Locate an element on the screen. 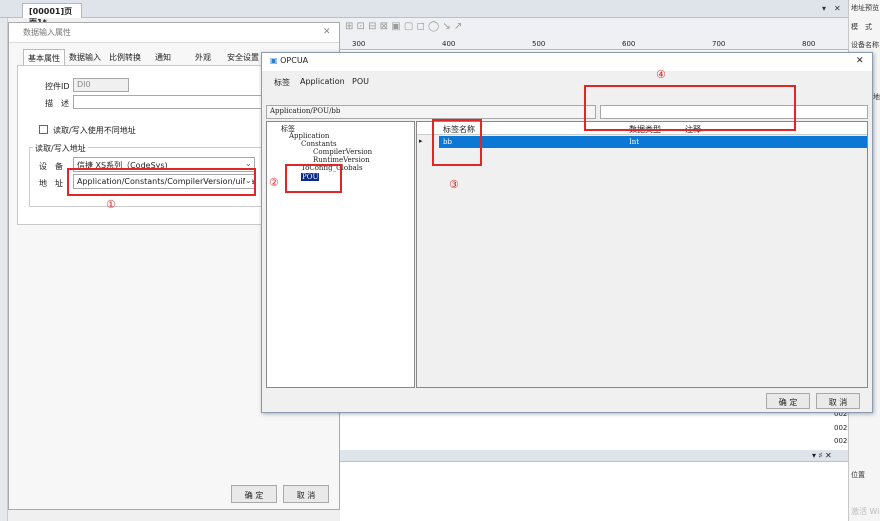  address-label: 地 址 is located at coordinates (51, 183).